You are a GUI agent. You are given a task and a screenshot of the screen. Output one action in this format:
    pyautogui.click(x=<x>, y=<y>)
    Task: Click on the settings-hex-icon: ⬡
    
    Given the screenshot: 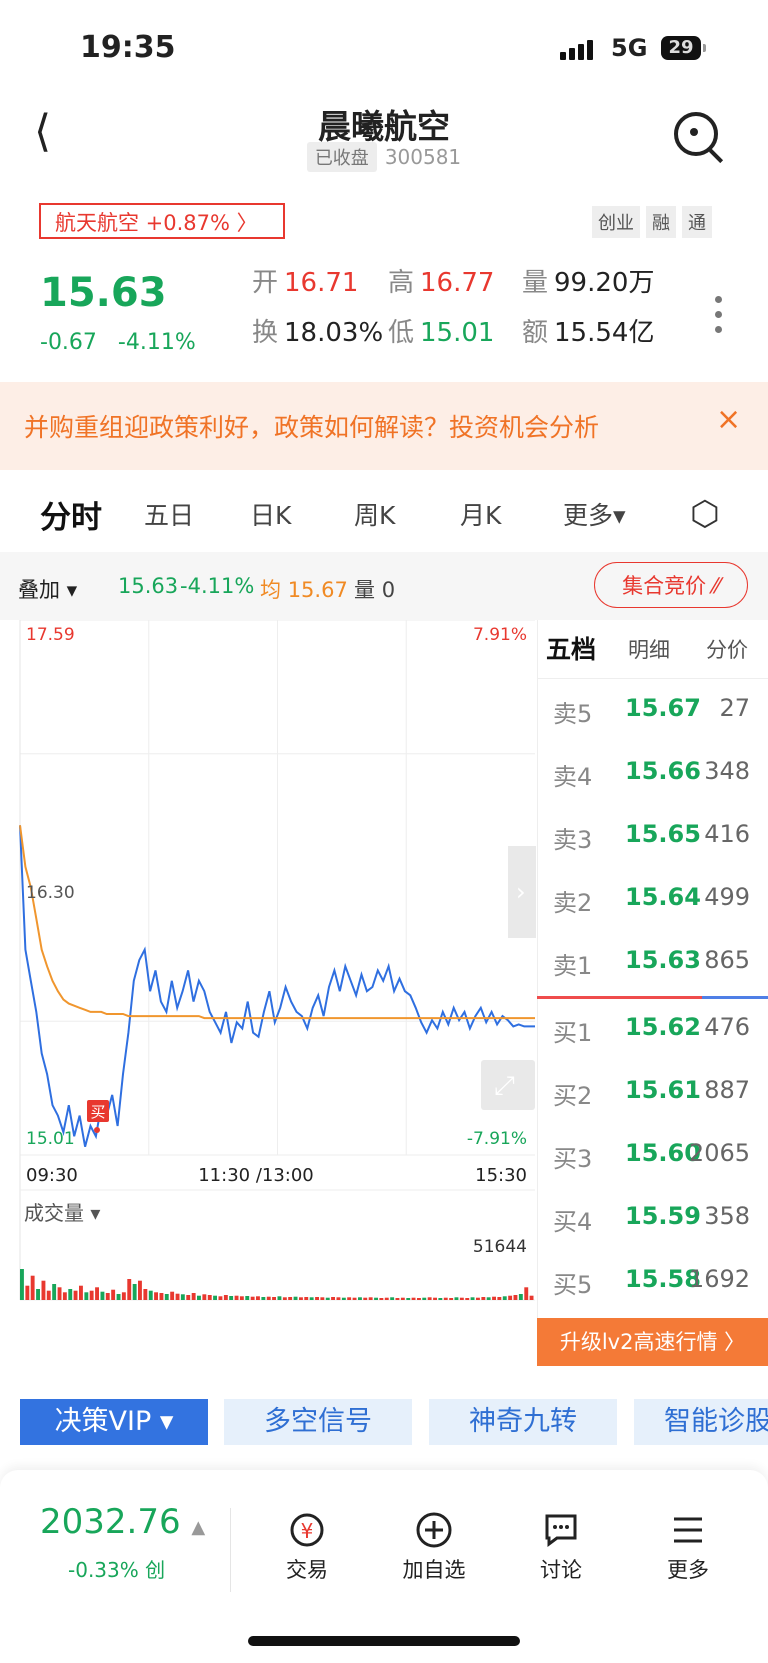 What is the action you would take?
    pyautogui.click(x=705, y=514)
    